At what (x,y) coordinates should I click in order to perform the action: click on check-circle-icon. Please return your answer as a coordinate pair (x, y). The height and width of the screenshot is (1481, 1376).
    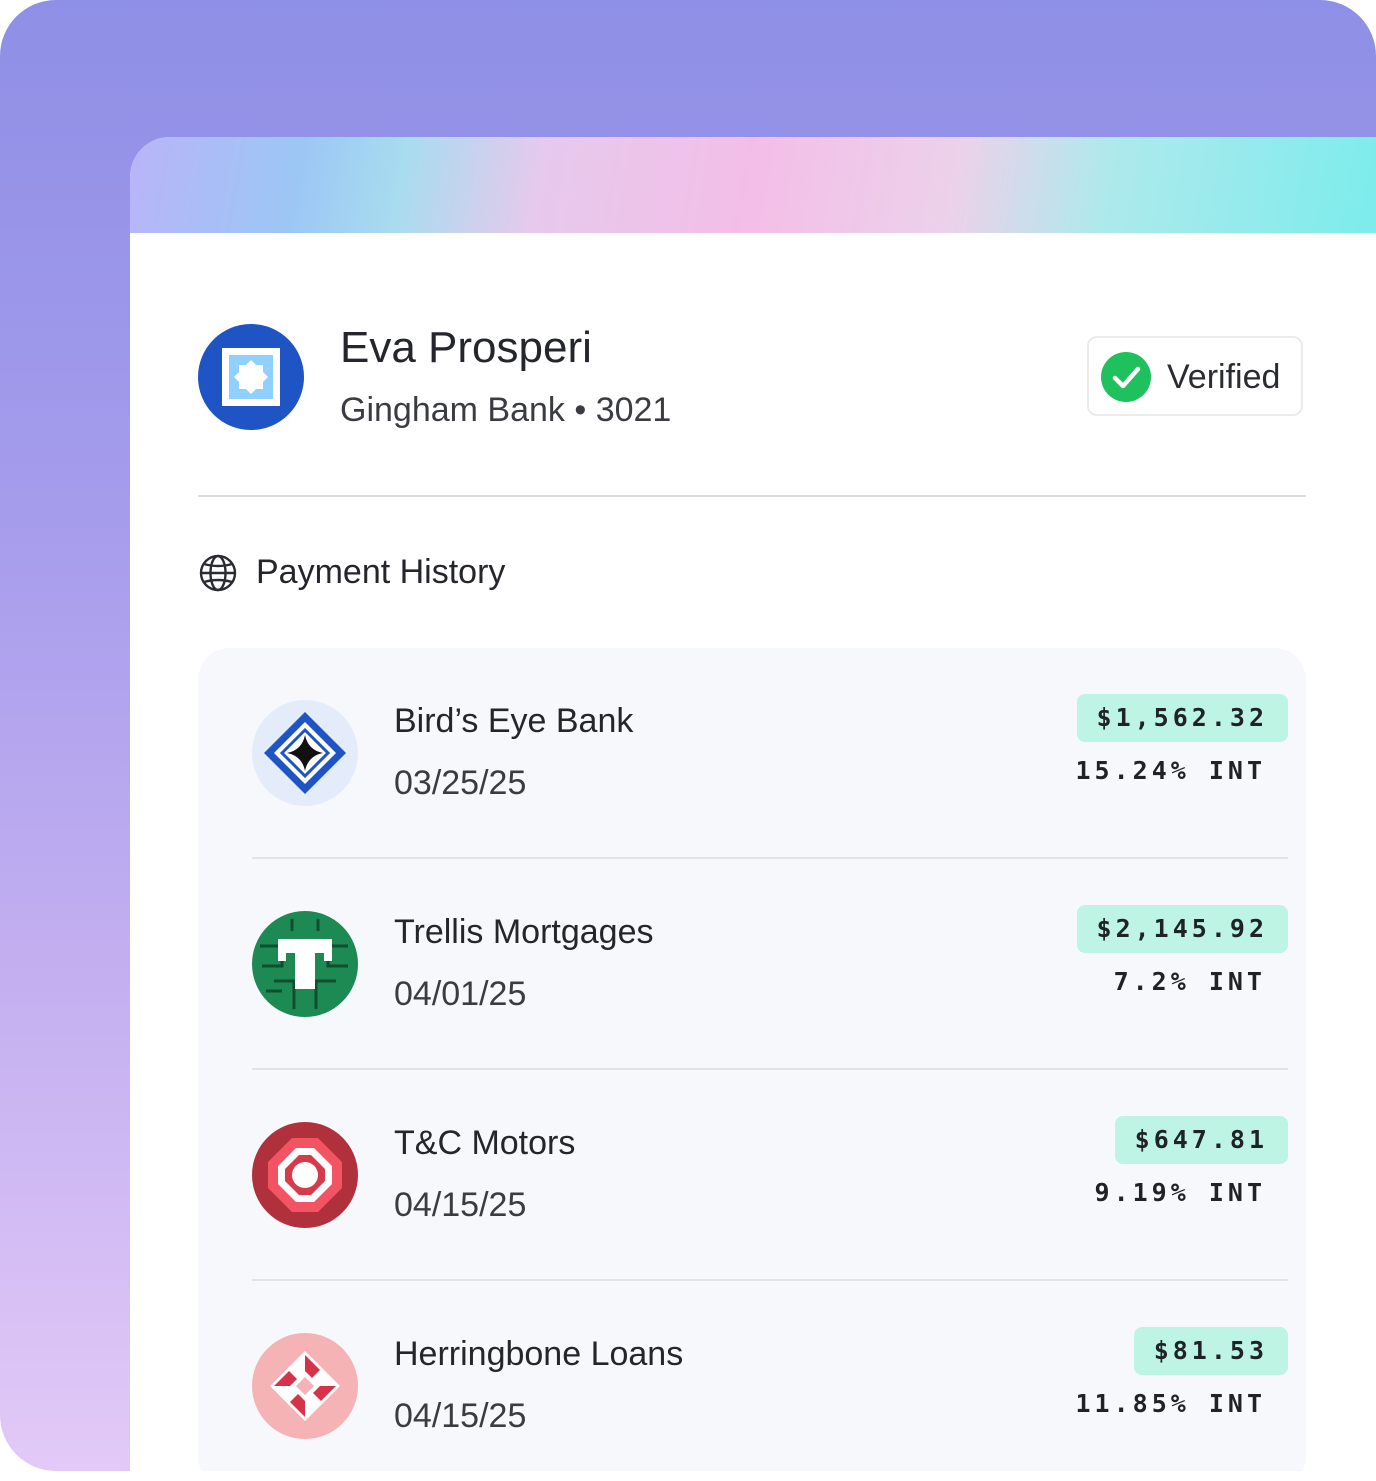
    Looking at the image, I should click on (1126, 377).